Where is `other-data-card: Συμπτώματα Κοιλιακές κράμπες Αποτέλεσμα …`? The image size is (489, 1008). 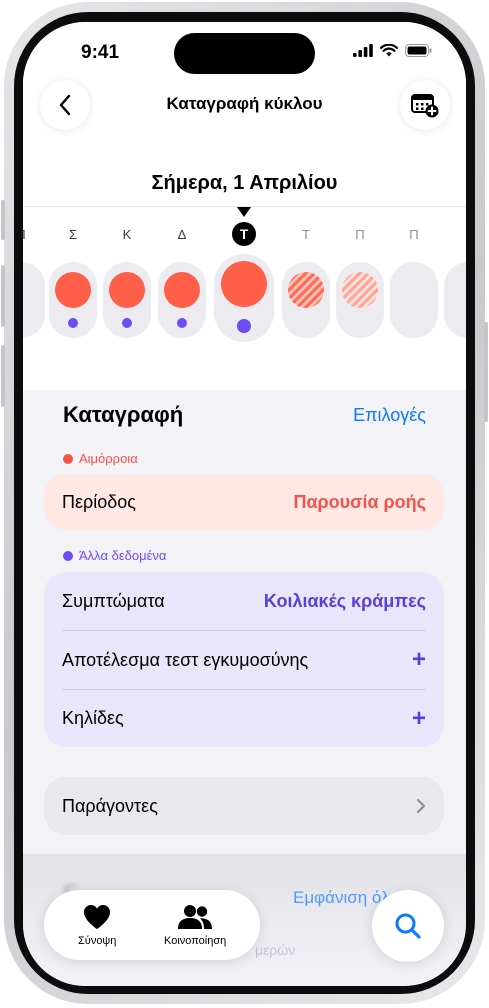
other-data-card: Συμπτώματα Κοιλιακές κράμπες Αποτέλεσμα … is located at coordinates (244, 659).